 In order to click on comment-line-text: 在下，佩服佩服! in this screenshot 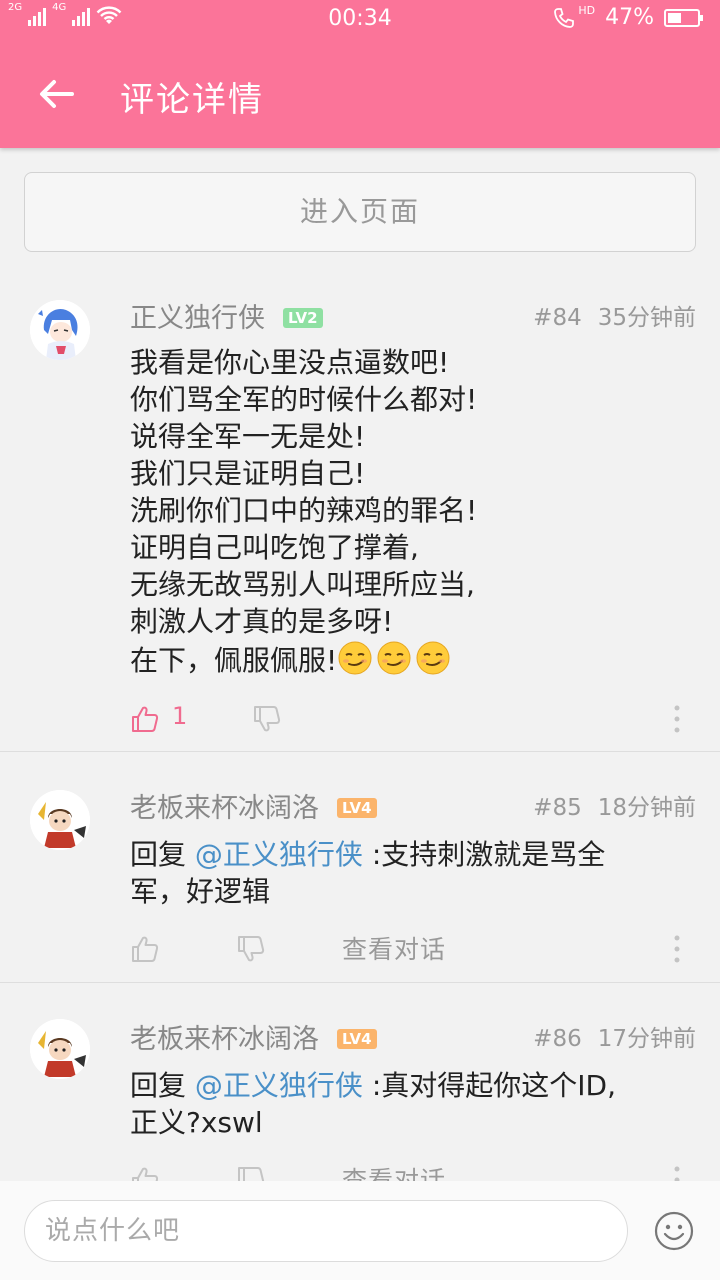, I will do `click(234, 660)`.